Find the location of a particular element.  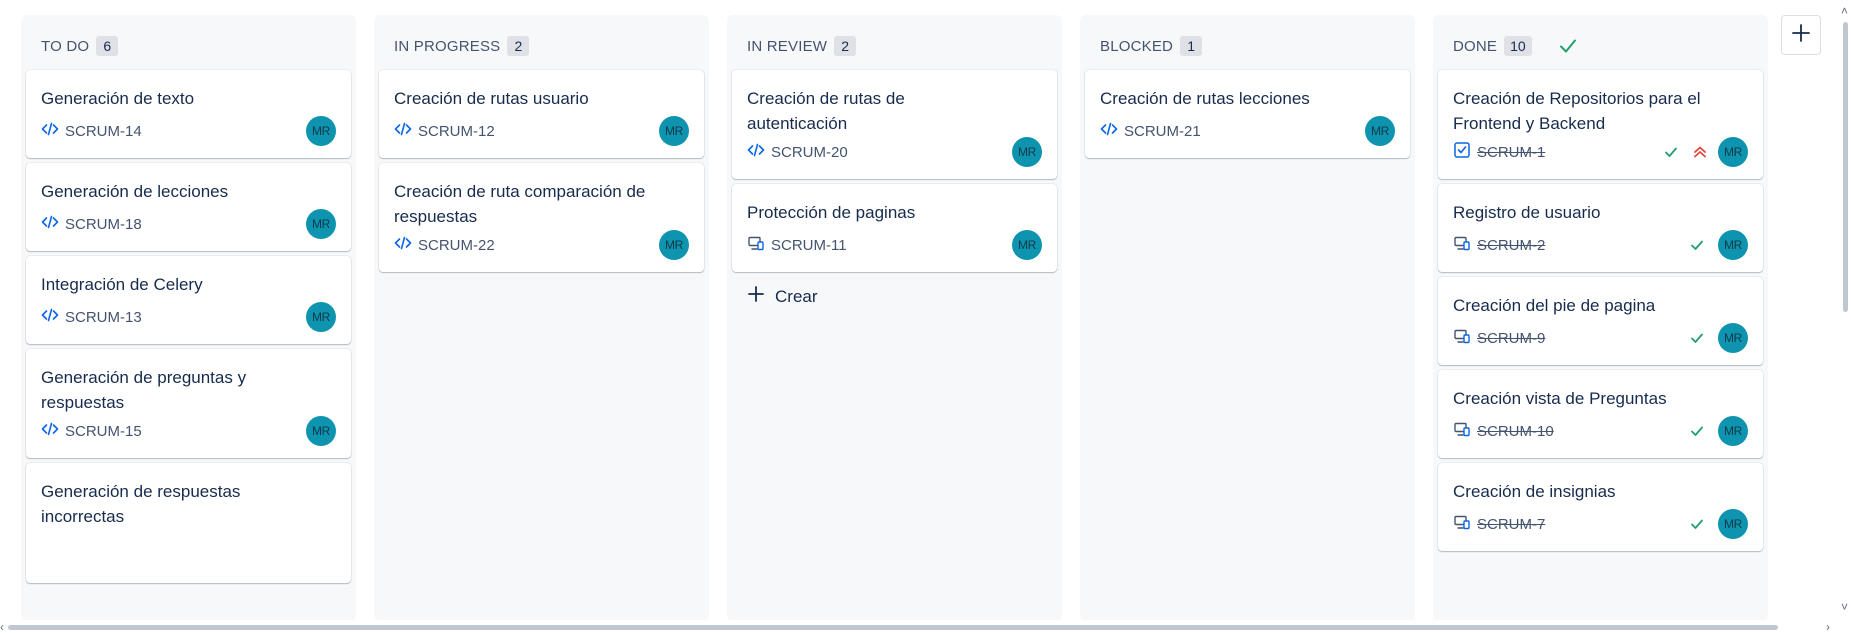

issue-card: Protección de paginas SCRUM-11 MR is located at coordinates (894, 228).